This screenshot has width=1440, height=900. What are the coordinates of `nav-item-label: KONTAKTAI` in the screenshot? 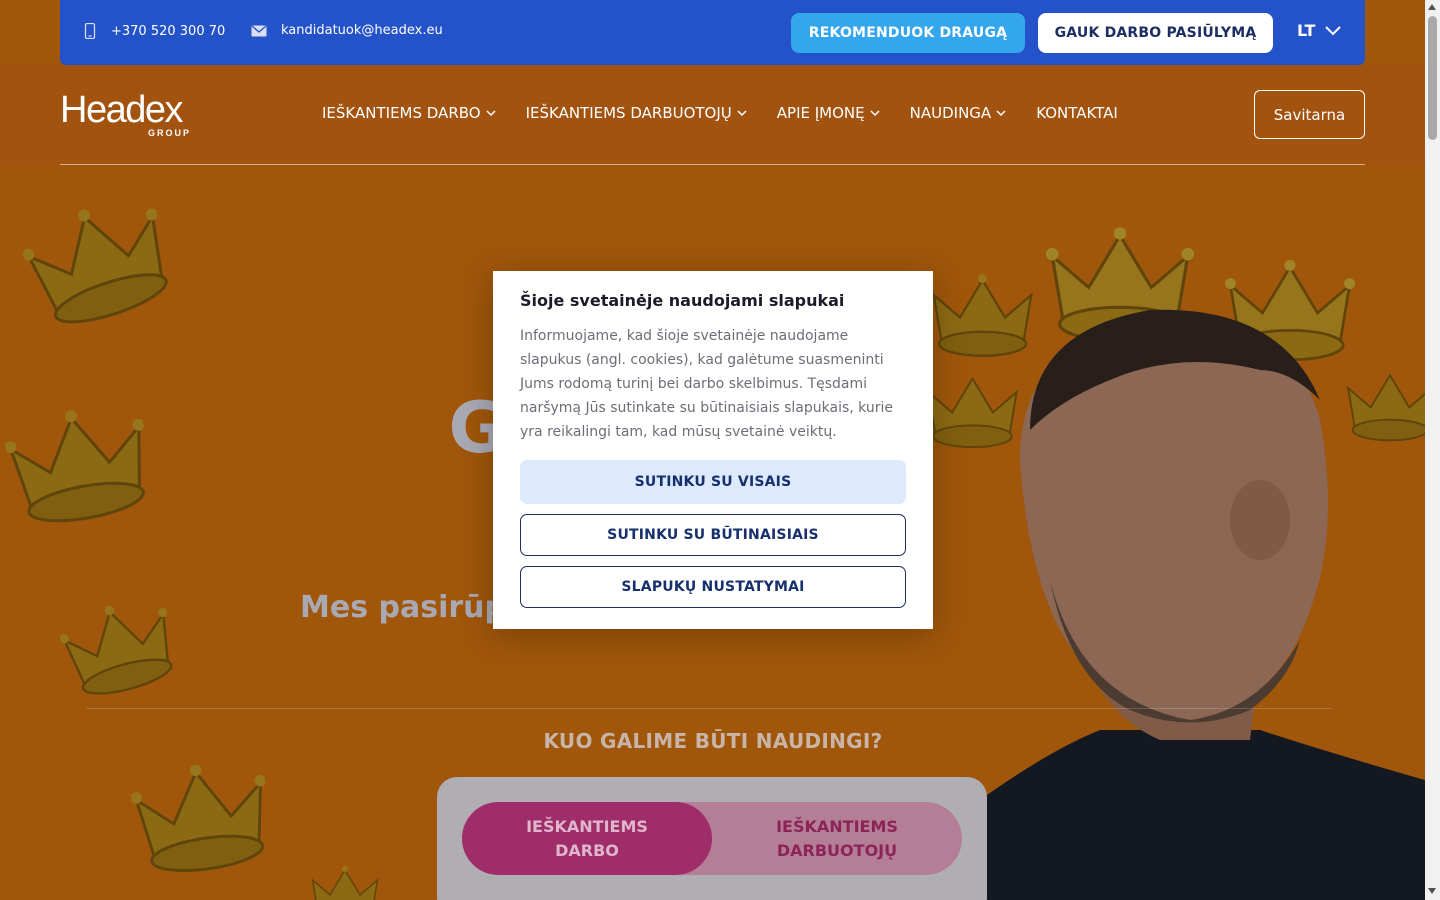 It's located at (1077, 113).